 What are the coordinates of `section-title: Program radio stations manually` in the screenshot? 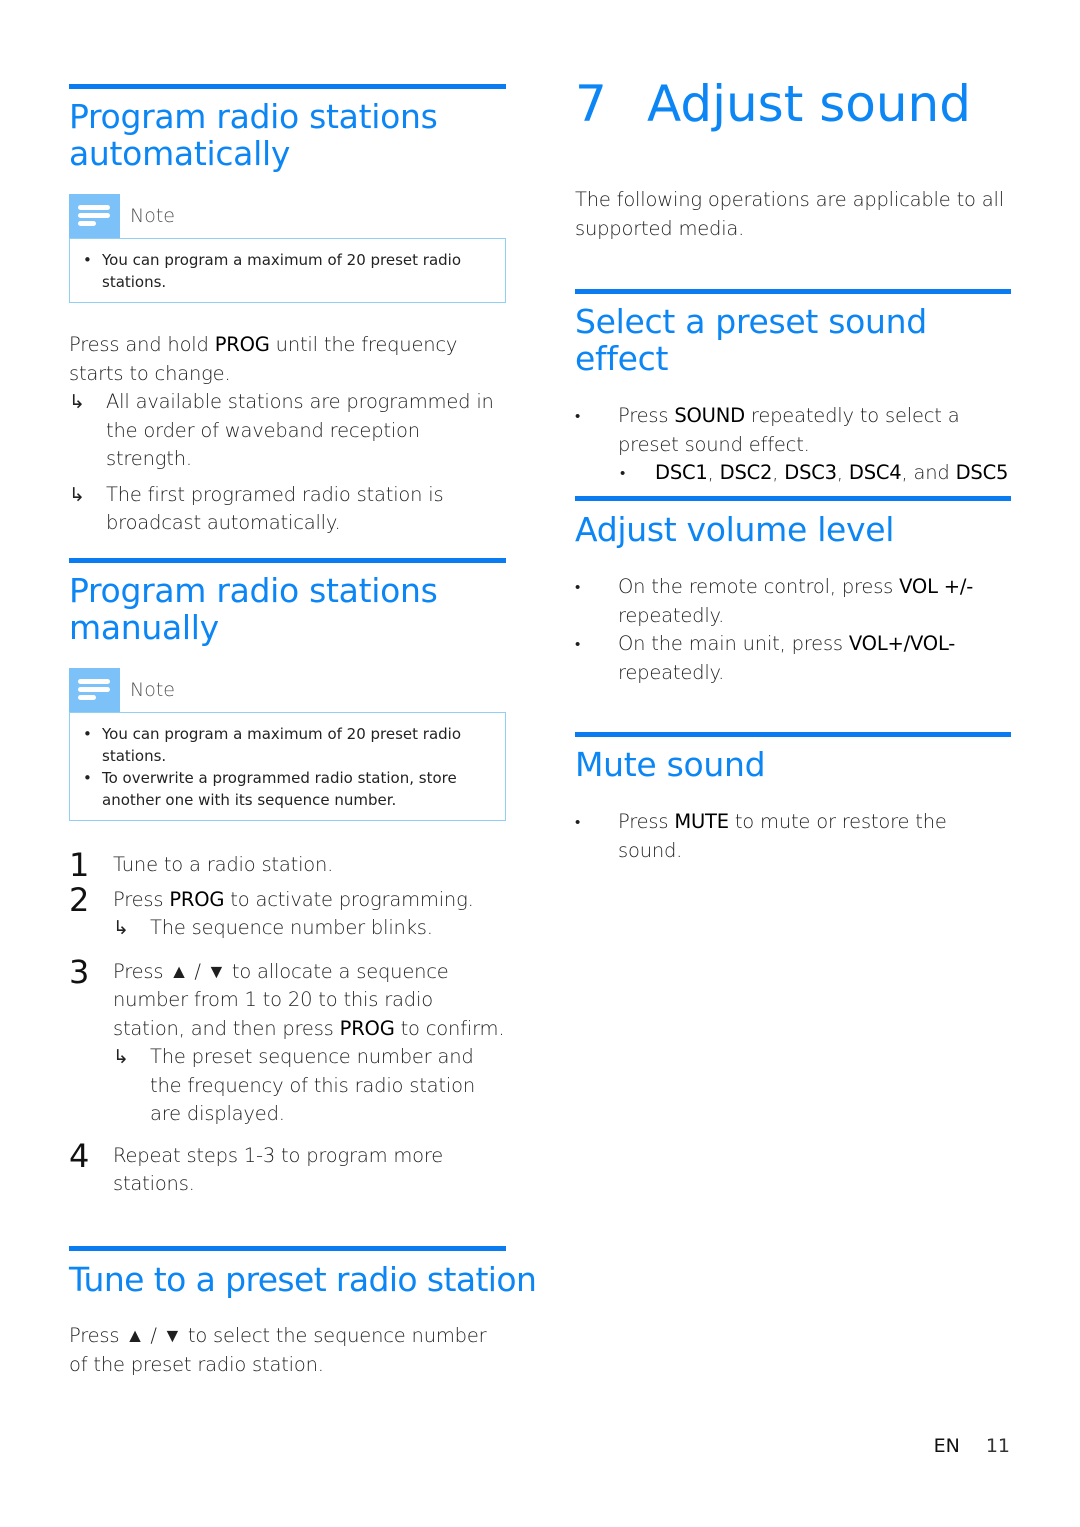 It's located at (253, 609).